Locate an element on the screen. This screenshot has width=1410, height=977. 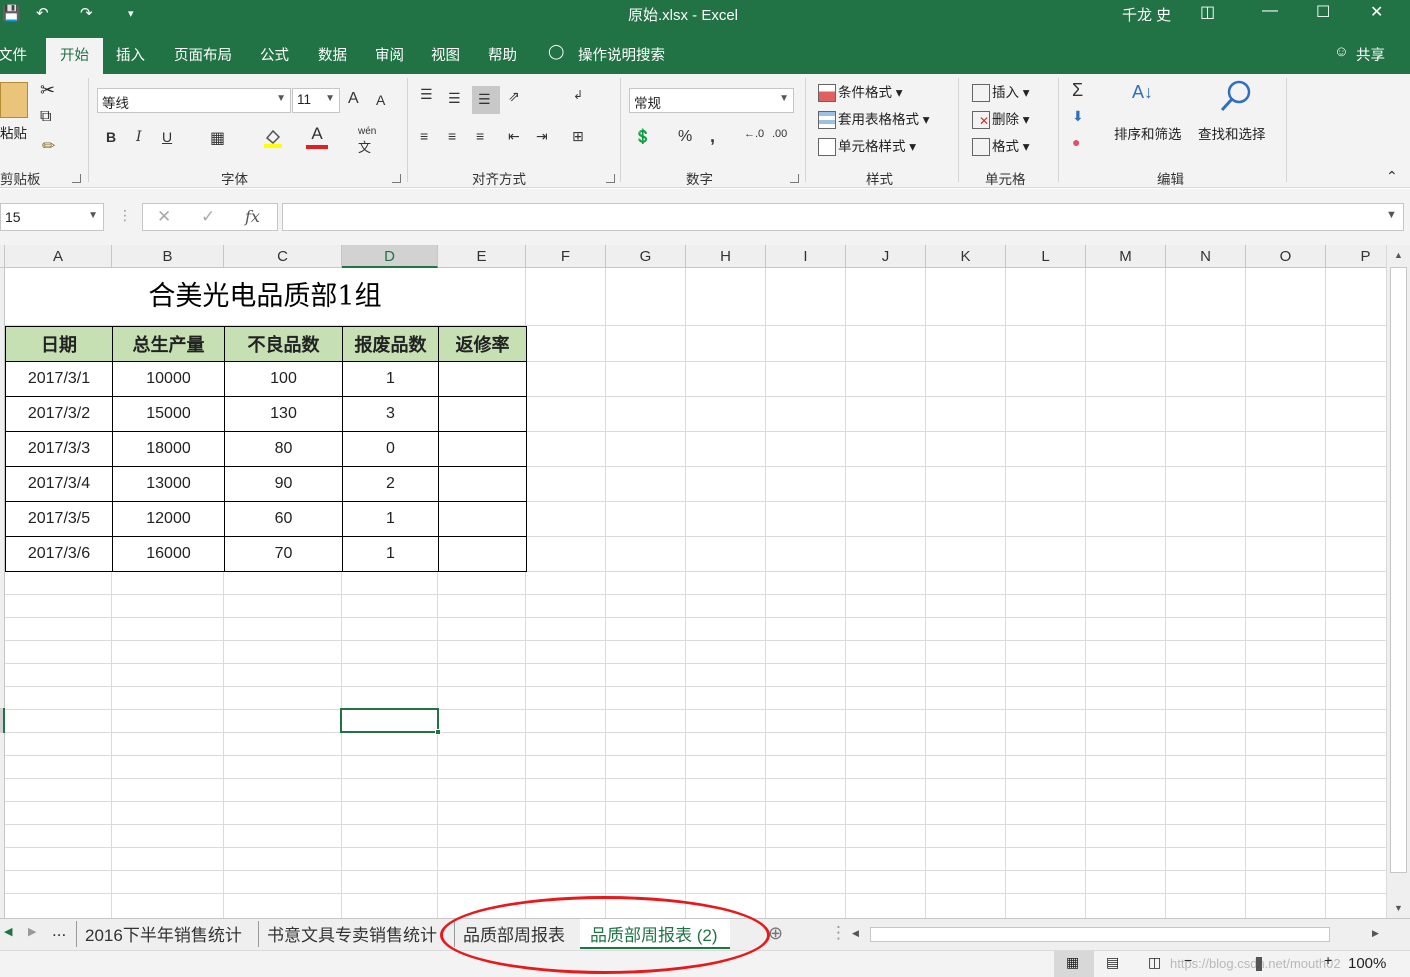
table-cell: 80 is located at coordinates (283, 449).